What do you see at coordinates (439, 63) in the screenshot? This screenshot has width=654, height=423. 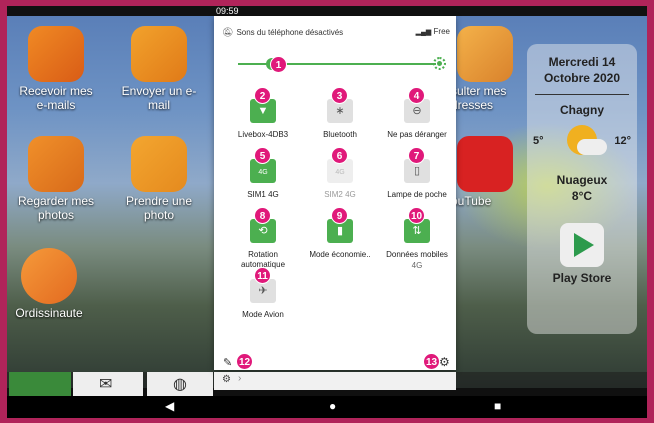 I see `auto-brightness-icon` at bounding box center [439, 63].